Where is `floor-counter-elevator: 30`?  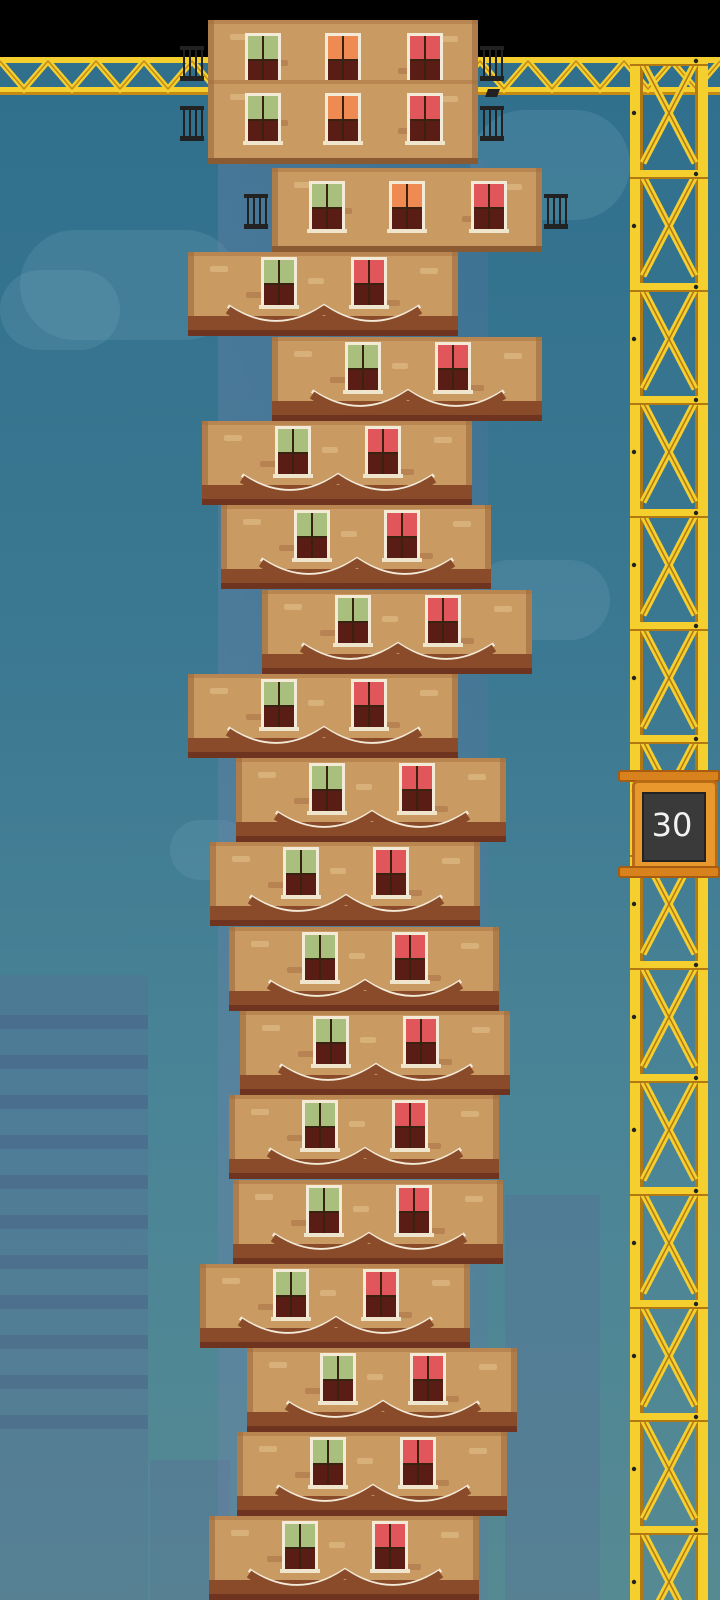 floor-counter-elevator: 30 is located at coordinates (669, 828).